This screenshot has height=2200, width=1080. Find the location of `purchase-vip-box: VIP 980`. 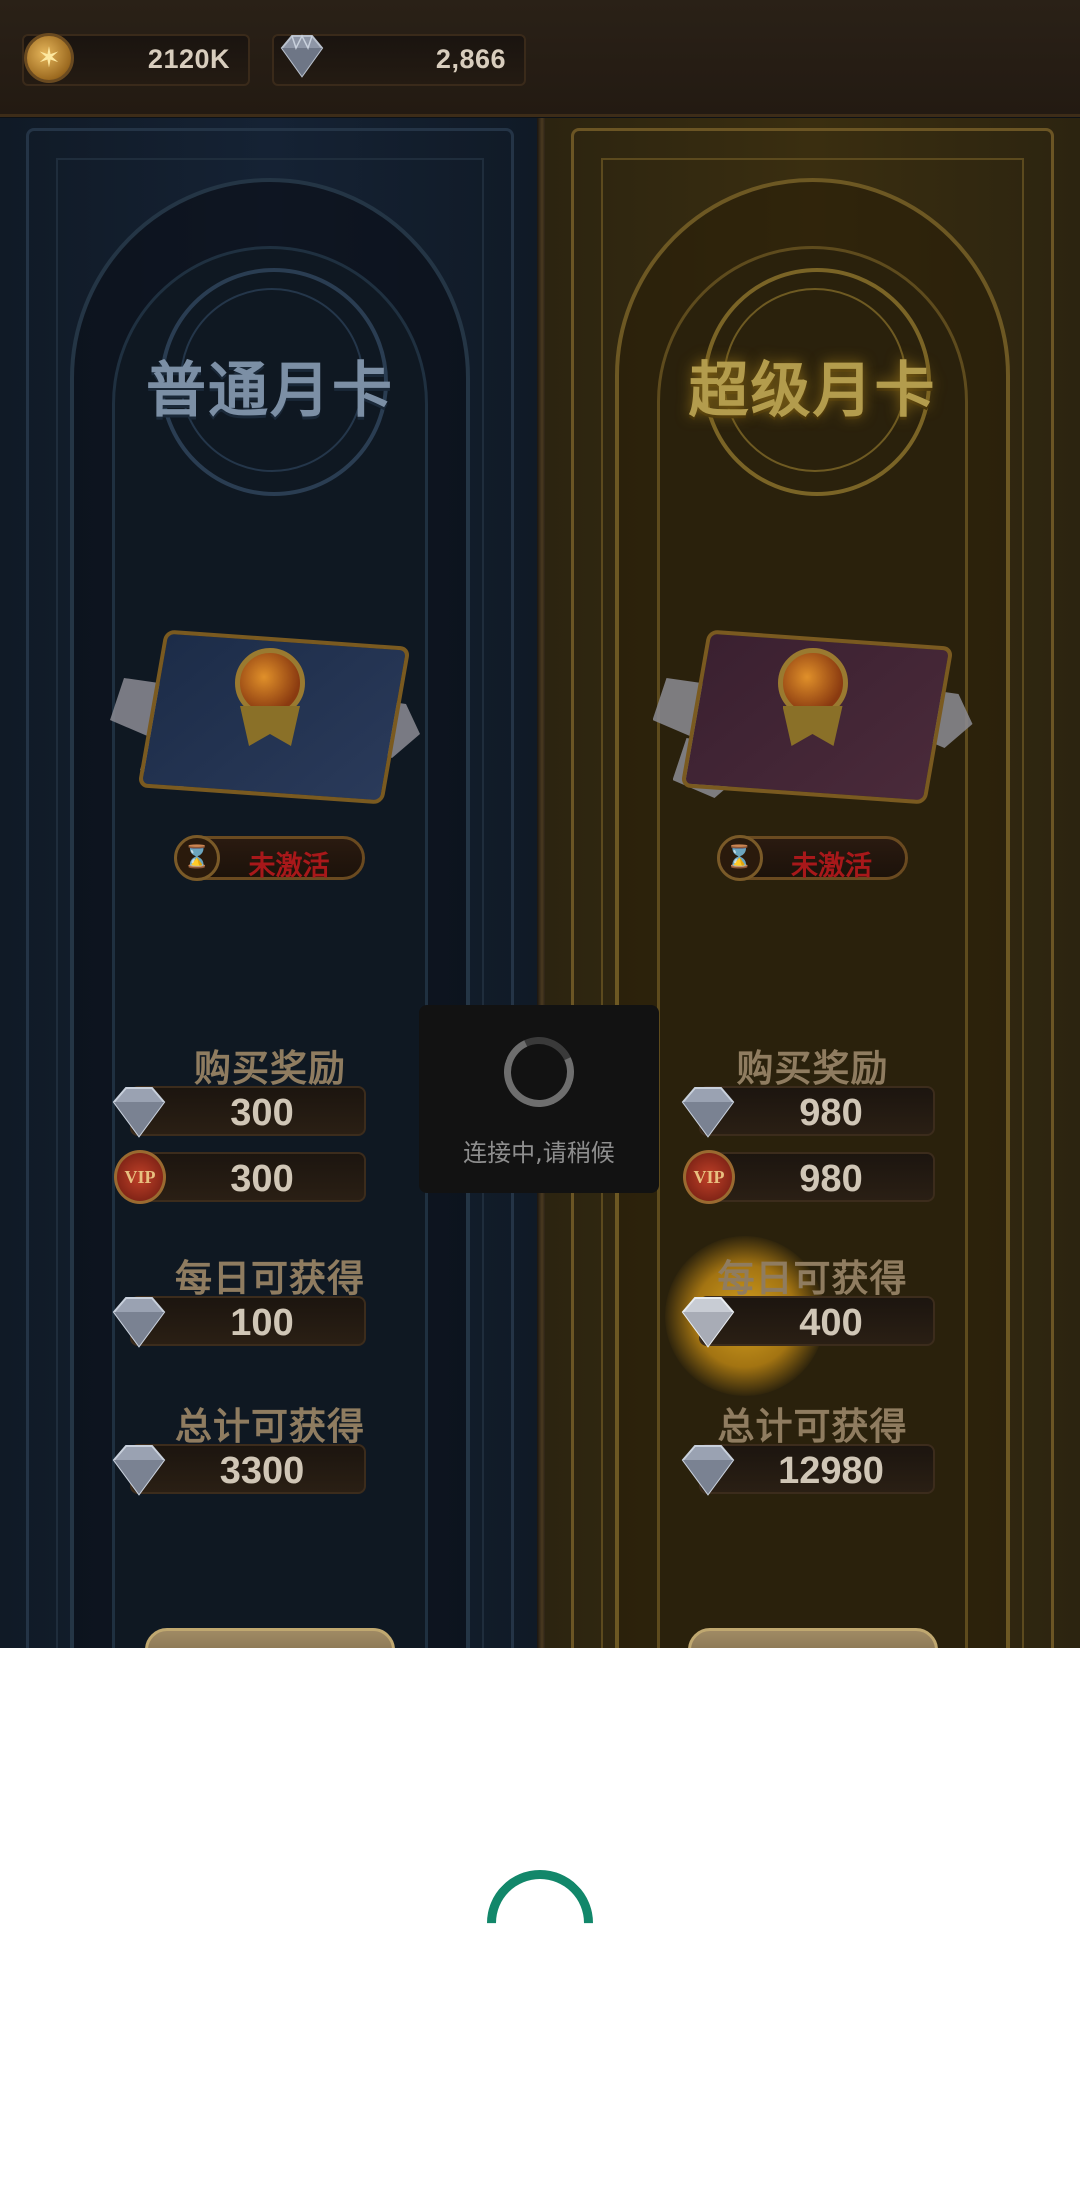

purchase-vip-box: VIP 980 is located at coordinates (809, 1177).